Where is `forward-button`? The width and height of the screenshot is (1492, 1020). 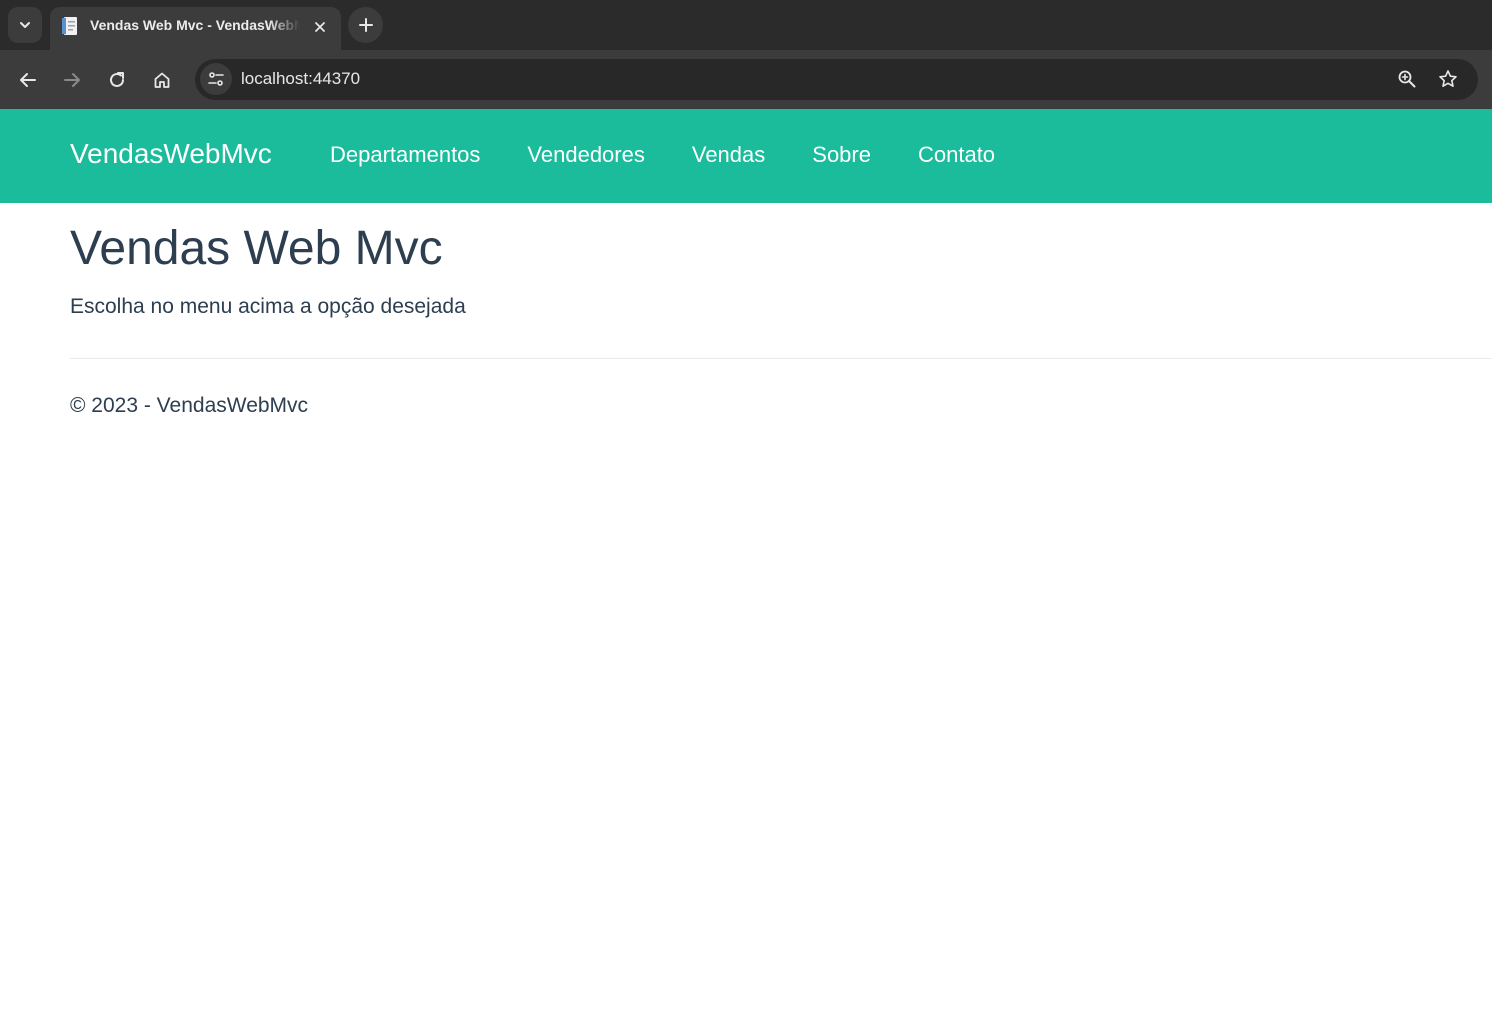 forward-button is located at coordinates (72, 80).